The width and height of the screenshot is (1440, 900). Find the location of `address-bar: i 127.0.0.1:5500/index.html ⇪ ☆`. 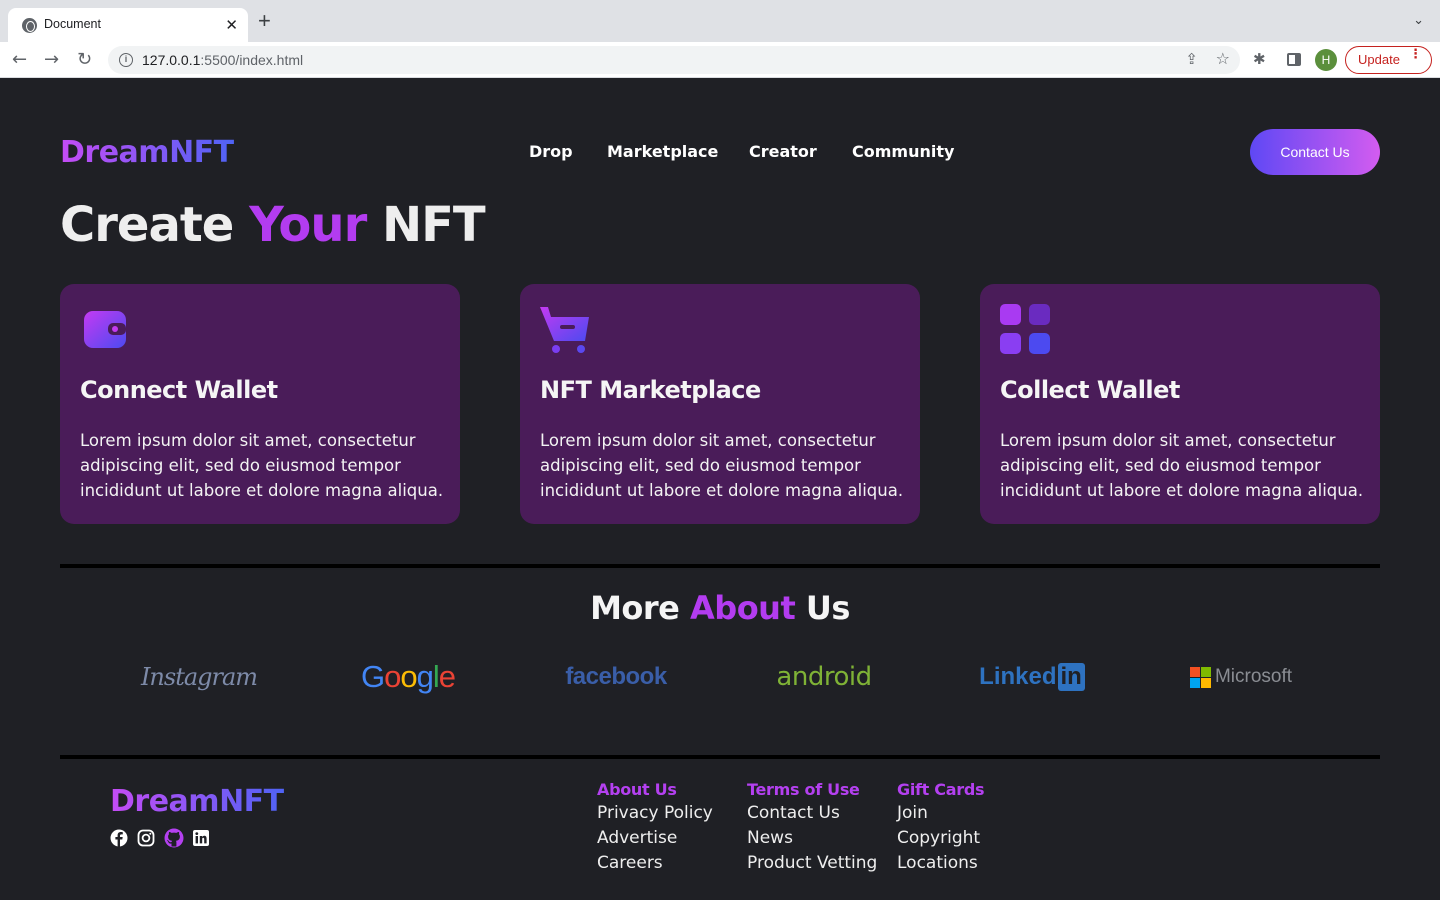

address-bar: i 127.0.0.1:5500/index.html ⇪ ☆ is located at coordinates (674, 60).